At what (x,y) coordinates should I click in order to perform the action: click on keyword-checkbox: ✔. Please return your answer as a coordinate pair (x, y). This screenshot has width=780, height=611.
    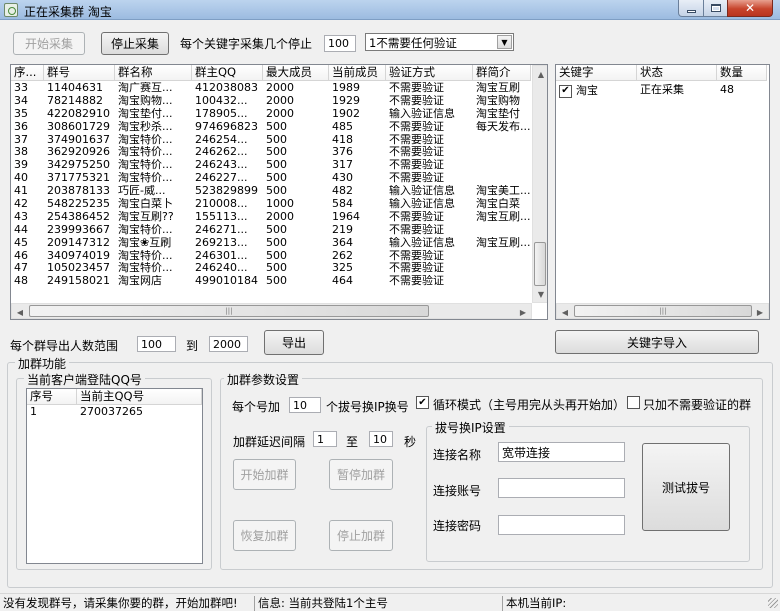
    Looking at the image, I should click on (565, 91).